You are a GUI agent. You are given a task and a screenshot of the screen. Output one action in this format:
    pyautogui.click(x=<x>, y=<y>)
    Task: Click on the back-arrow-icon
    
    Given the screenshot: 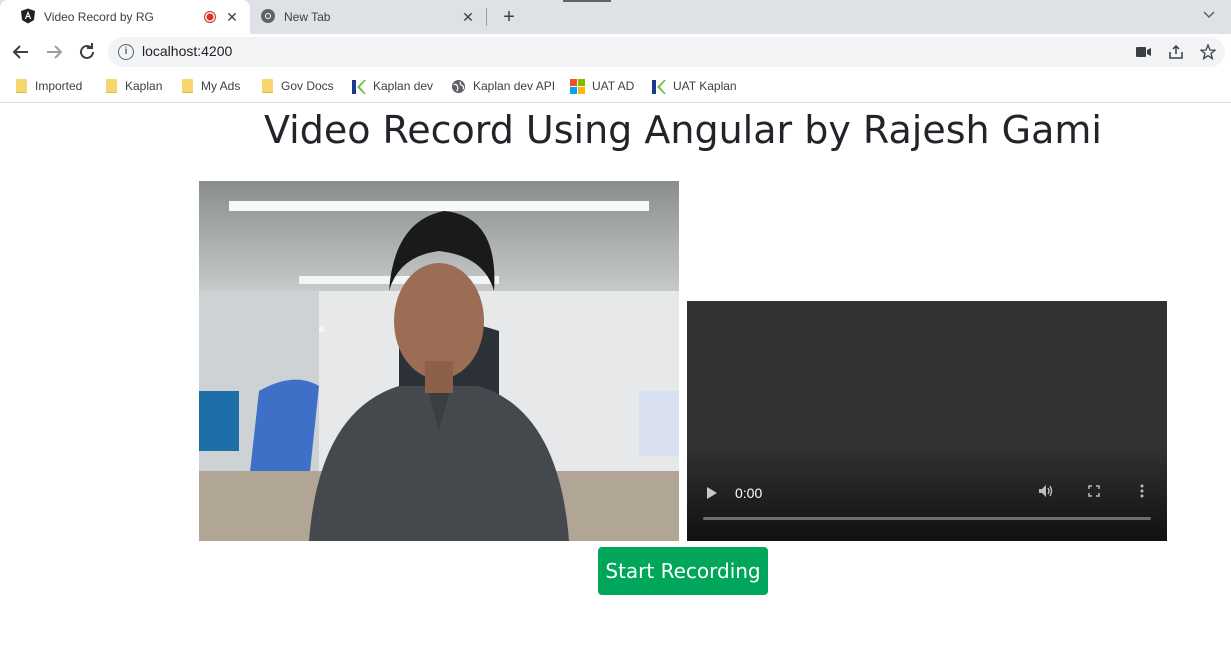 What is the action you would take?
    pyautogui.click(x=20, y=52)
    